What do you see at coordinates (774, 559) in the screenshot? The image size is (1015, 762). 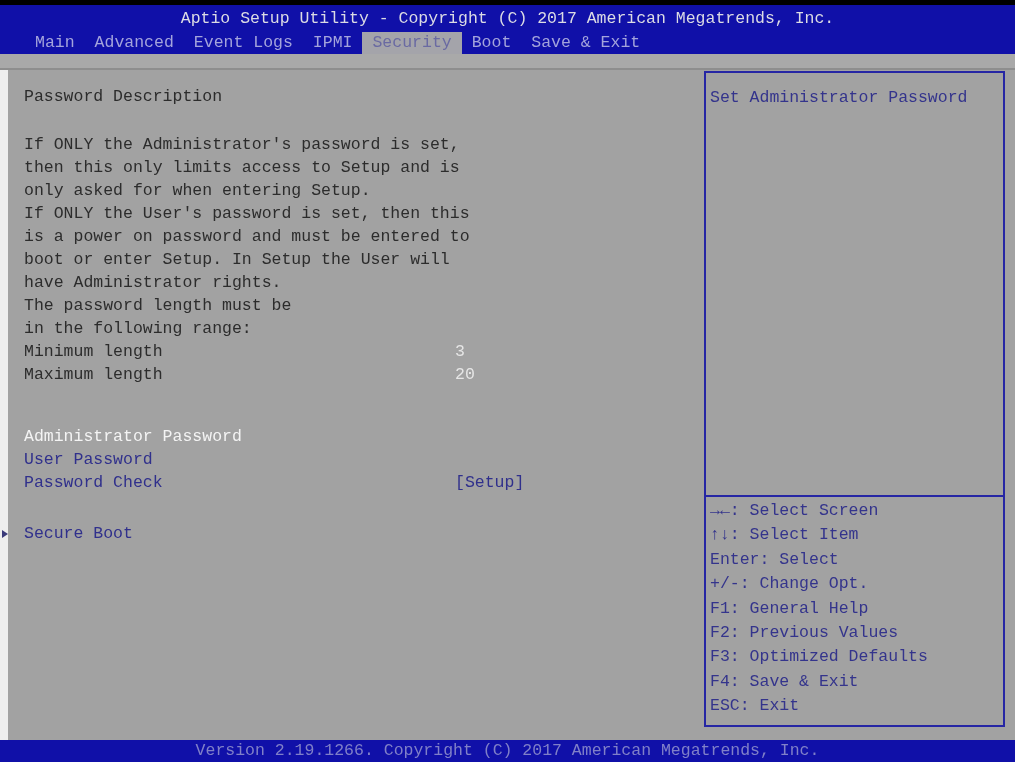 I see `key-hint: Enter: Select` at bounding box center [774, 559].